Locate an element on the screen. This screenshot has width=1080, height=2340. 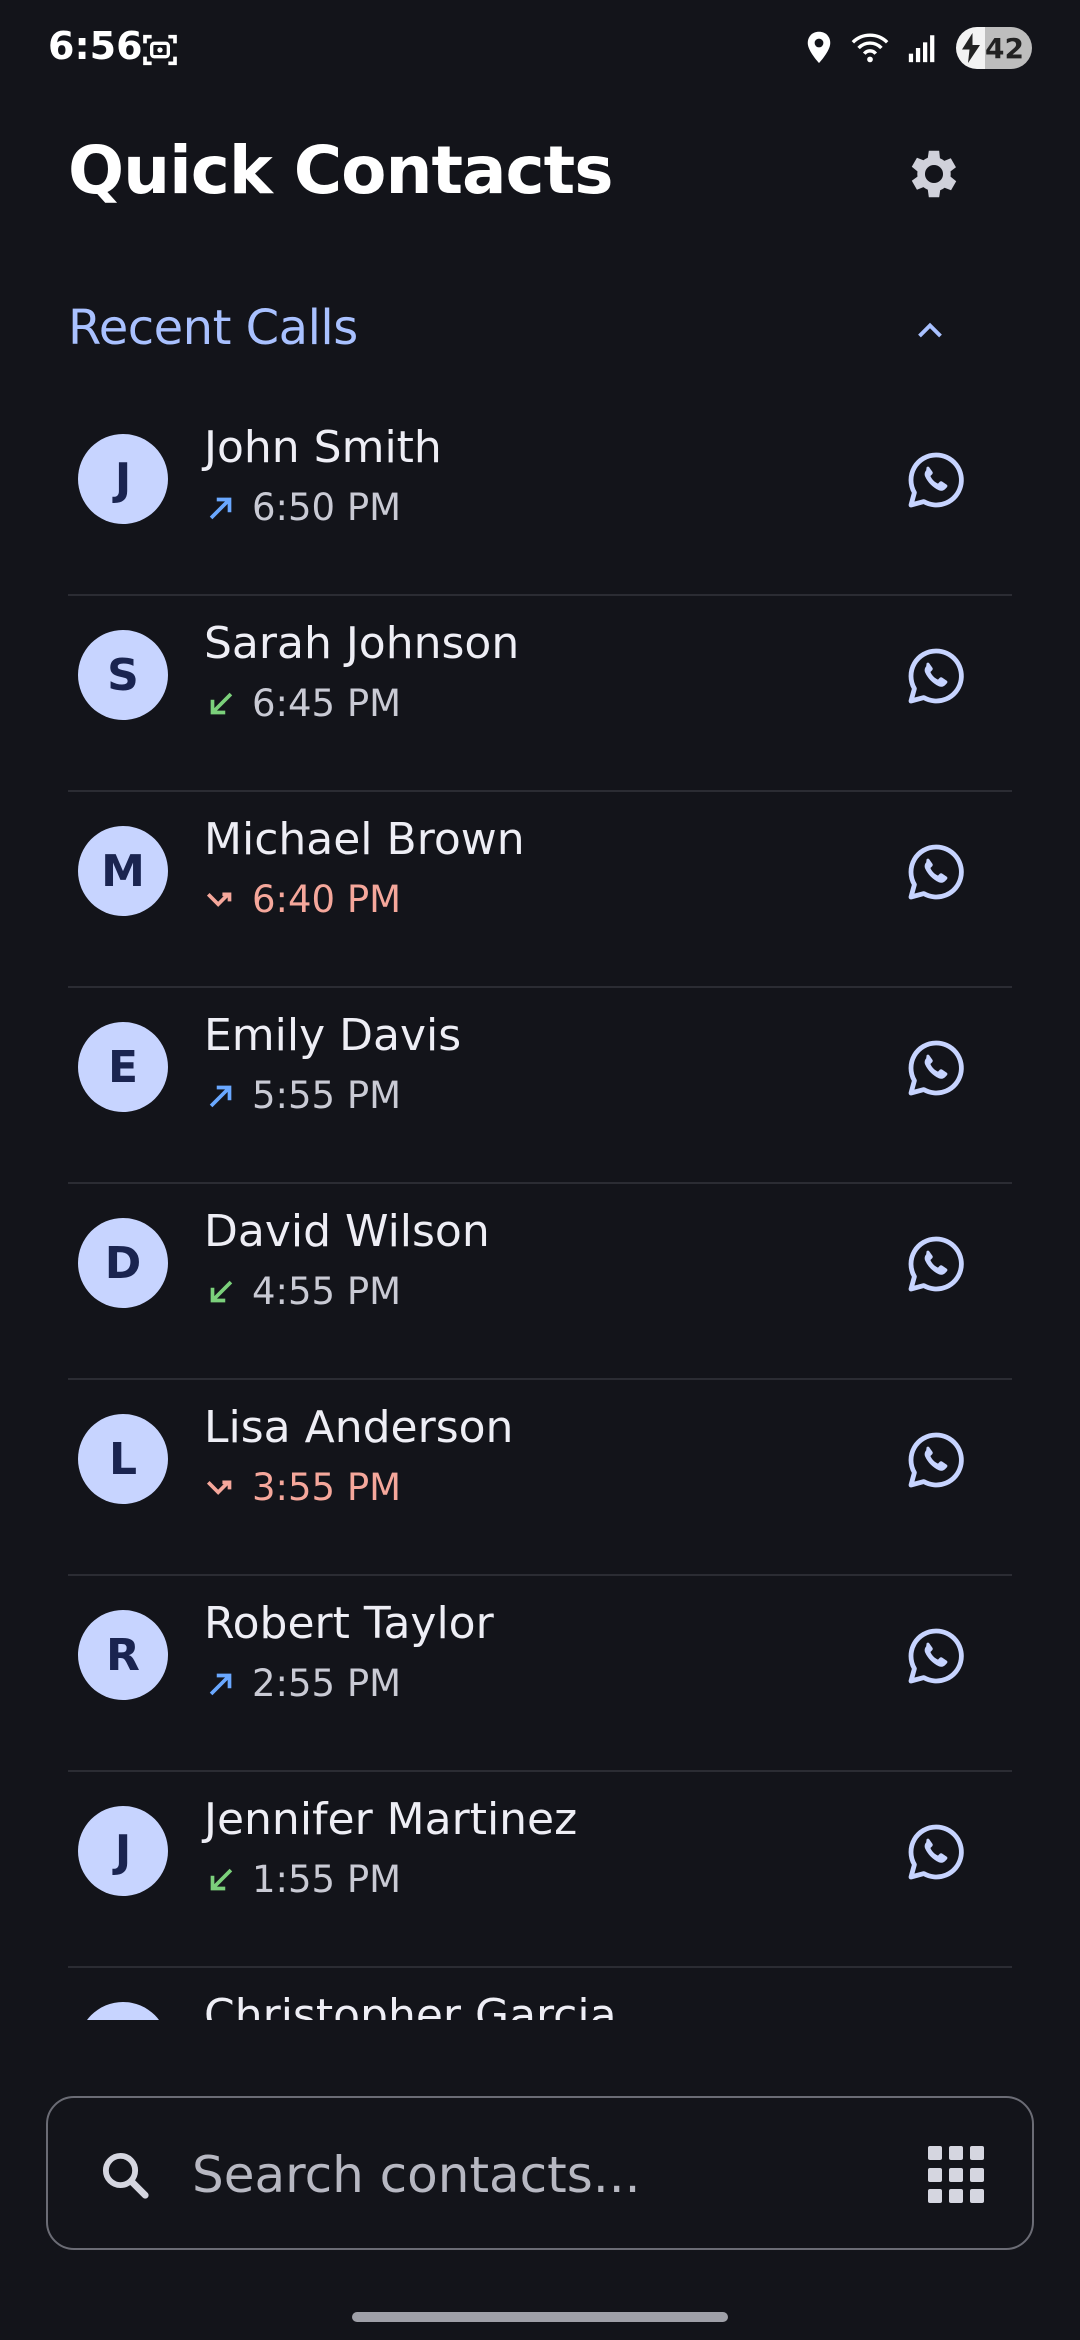
call-meta: 1:55 PM is located at coordinates (302, 1879).